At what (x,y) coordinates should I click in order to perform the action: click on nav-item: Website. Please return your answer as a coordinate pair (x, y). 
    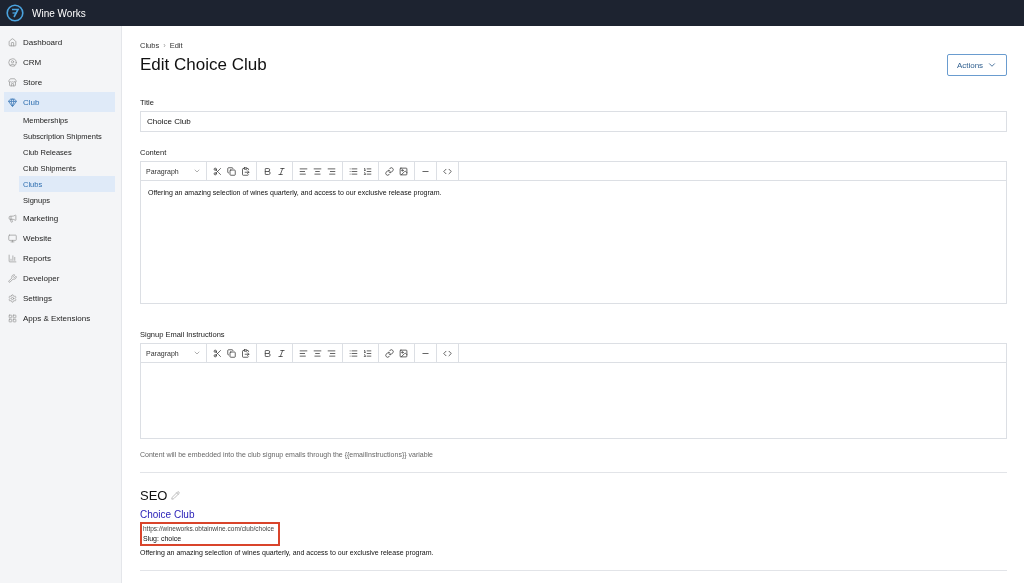
    Looking at the image, I should click on (59, 238).